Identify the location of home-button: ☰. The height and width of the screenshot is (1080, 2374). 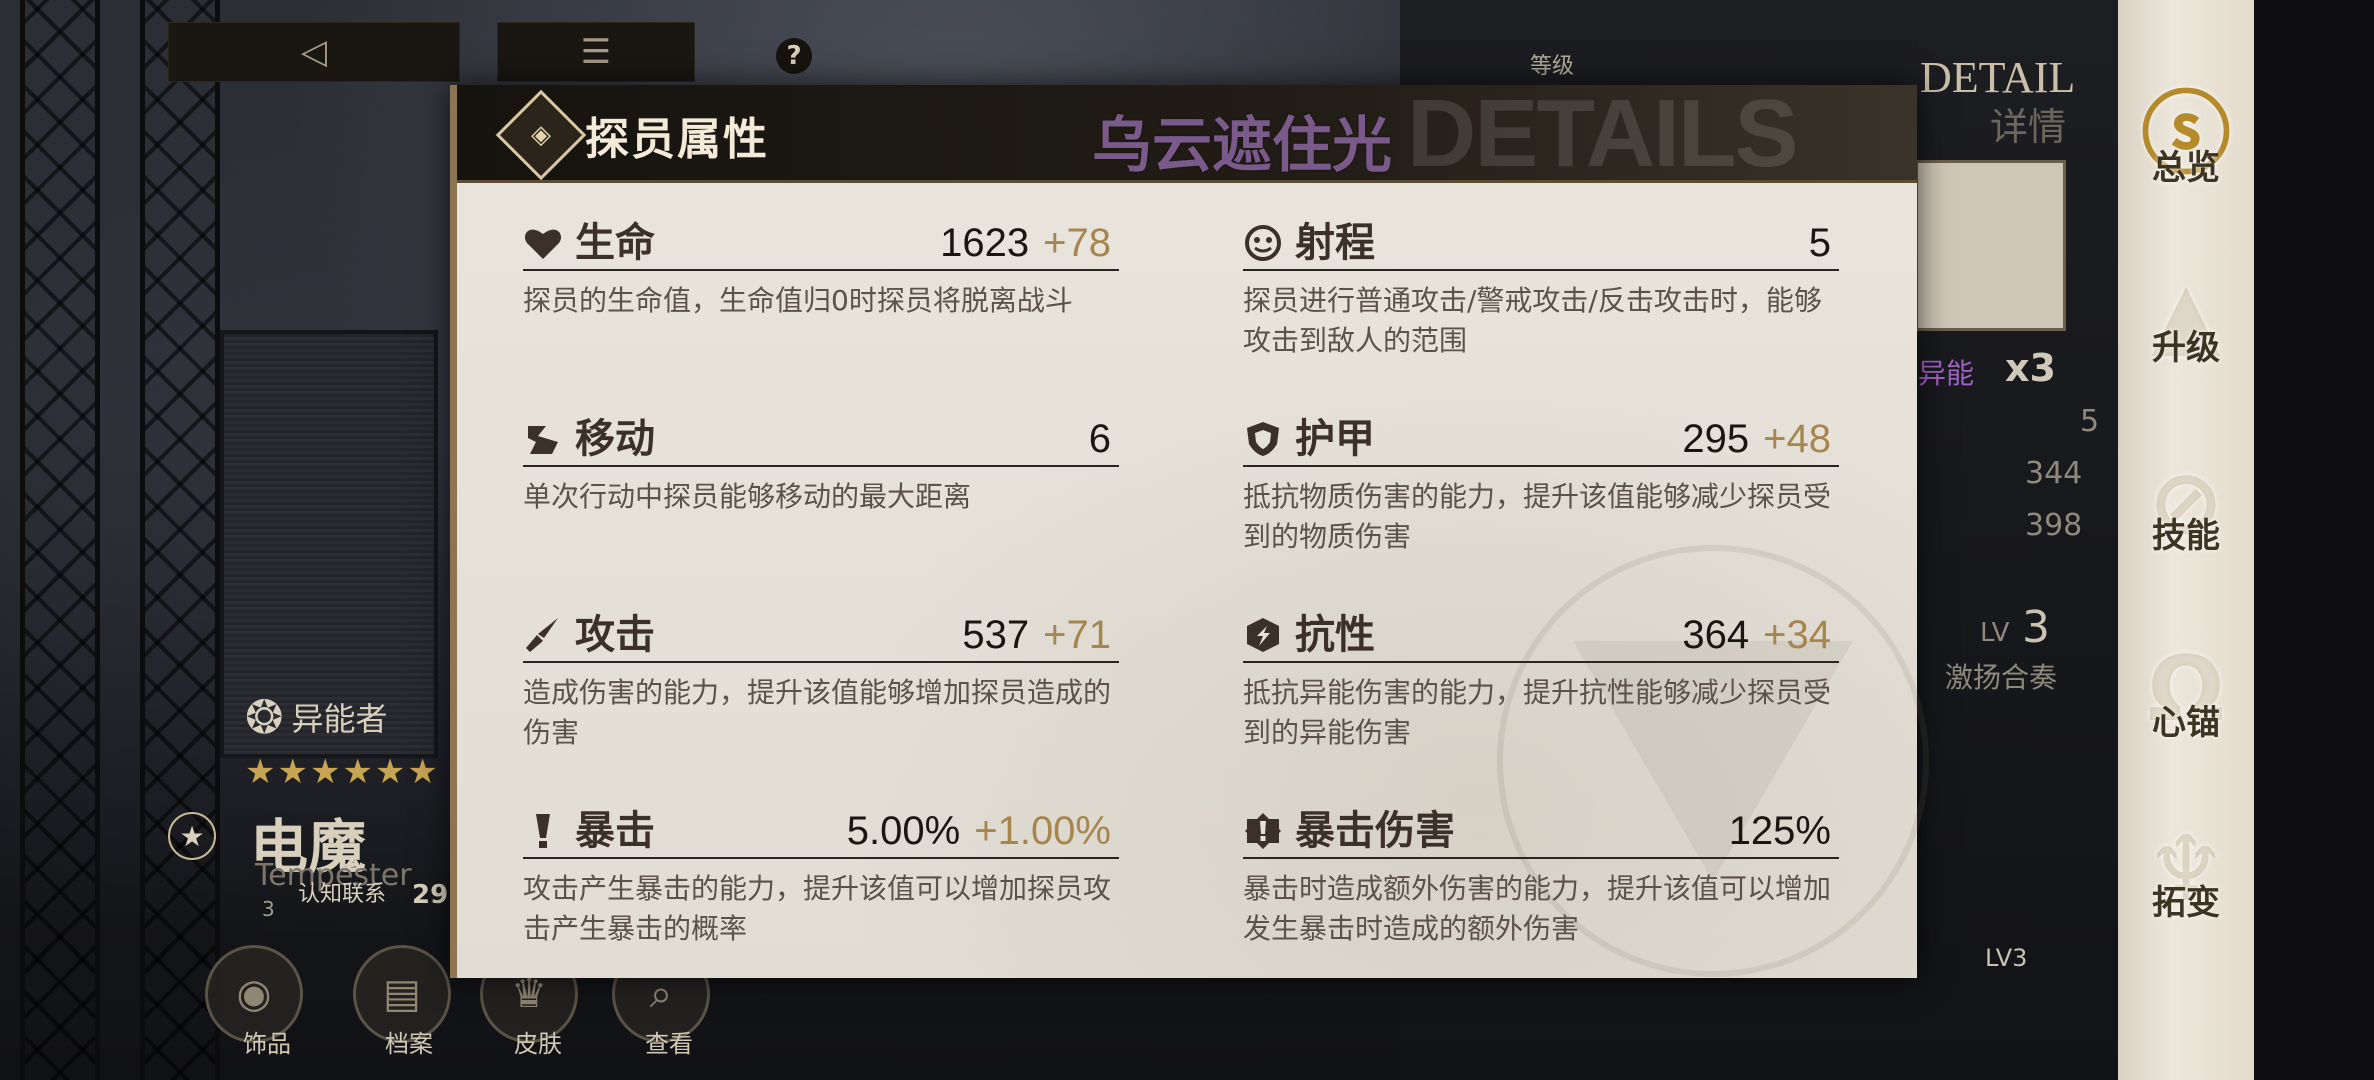
(596, 52).